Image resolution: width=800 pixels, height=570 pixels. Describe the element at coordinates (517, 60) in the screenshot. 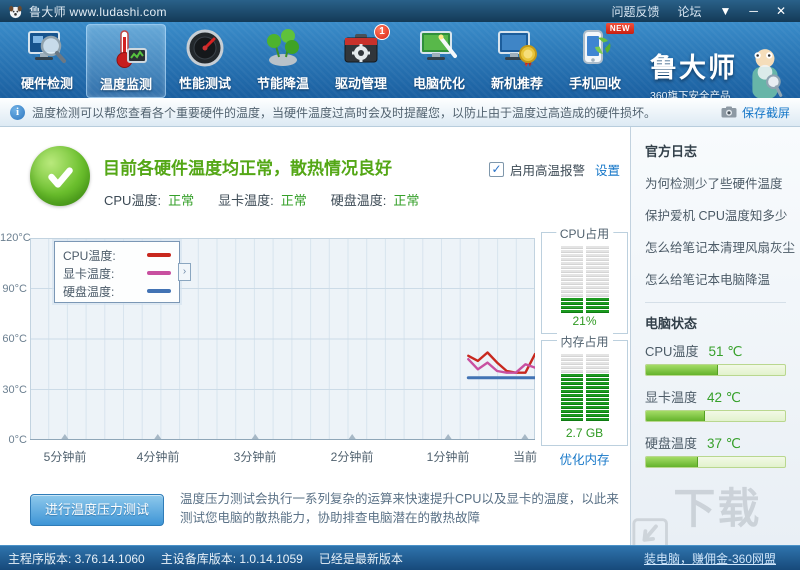

I see `toolbar-item-newpc: 新机推荐` at that location.